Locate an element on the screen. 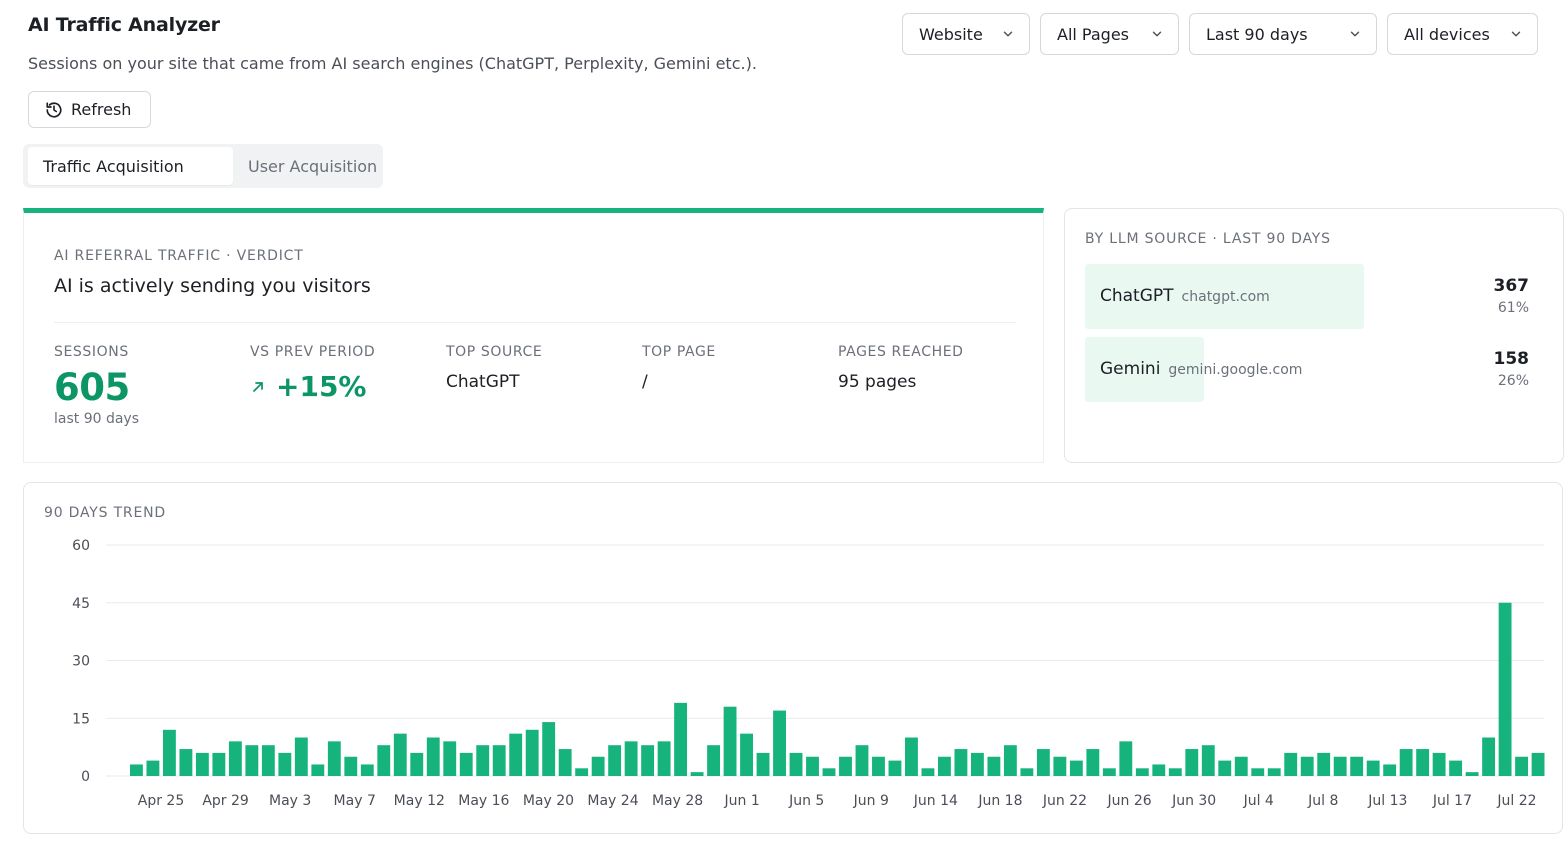  llm-source-row: ChatGPT chatgpt.com 367 61% is located at coordinates (1308, 296).